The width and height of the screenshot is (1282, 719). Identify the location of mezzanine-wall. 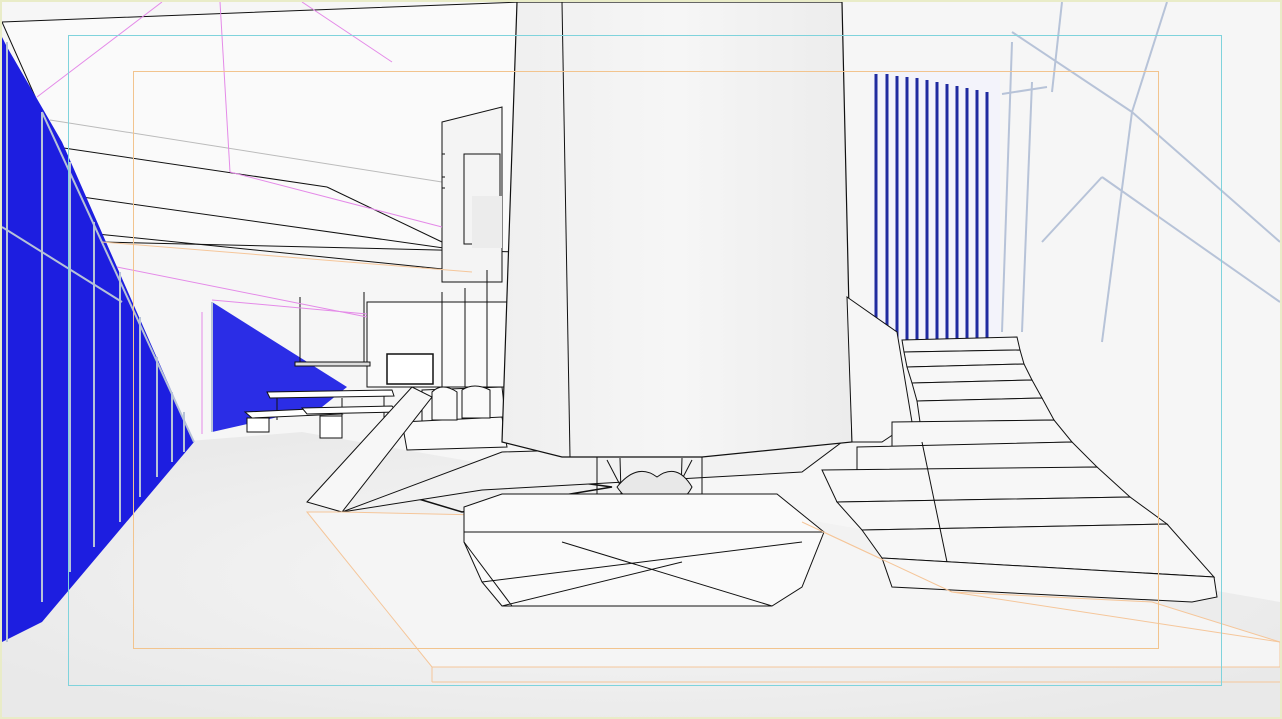
(472, 194).